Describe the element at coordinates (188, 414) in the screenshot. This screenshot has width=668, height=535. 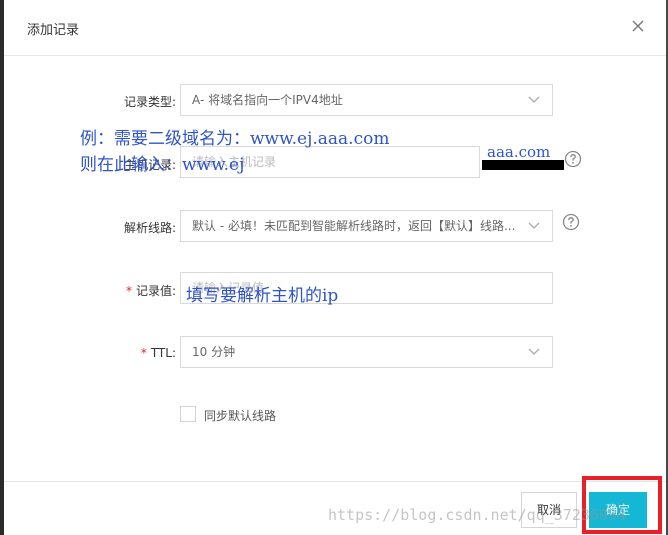
I see `sync-default-checkbox` at that location.